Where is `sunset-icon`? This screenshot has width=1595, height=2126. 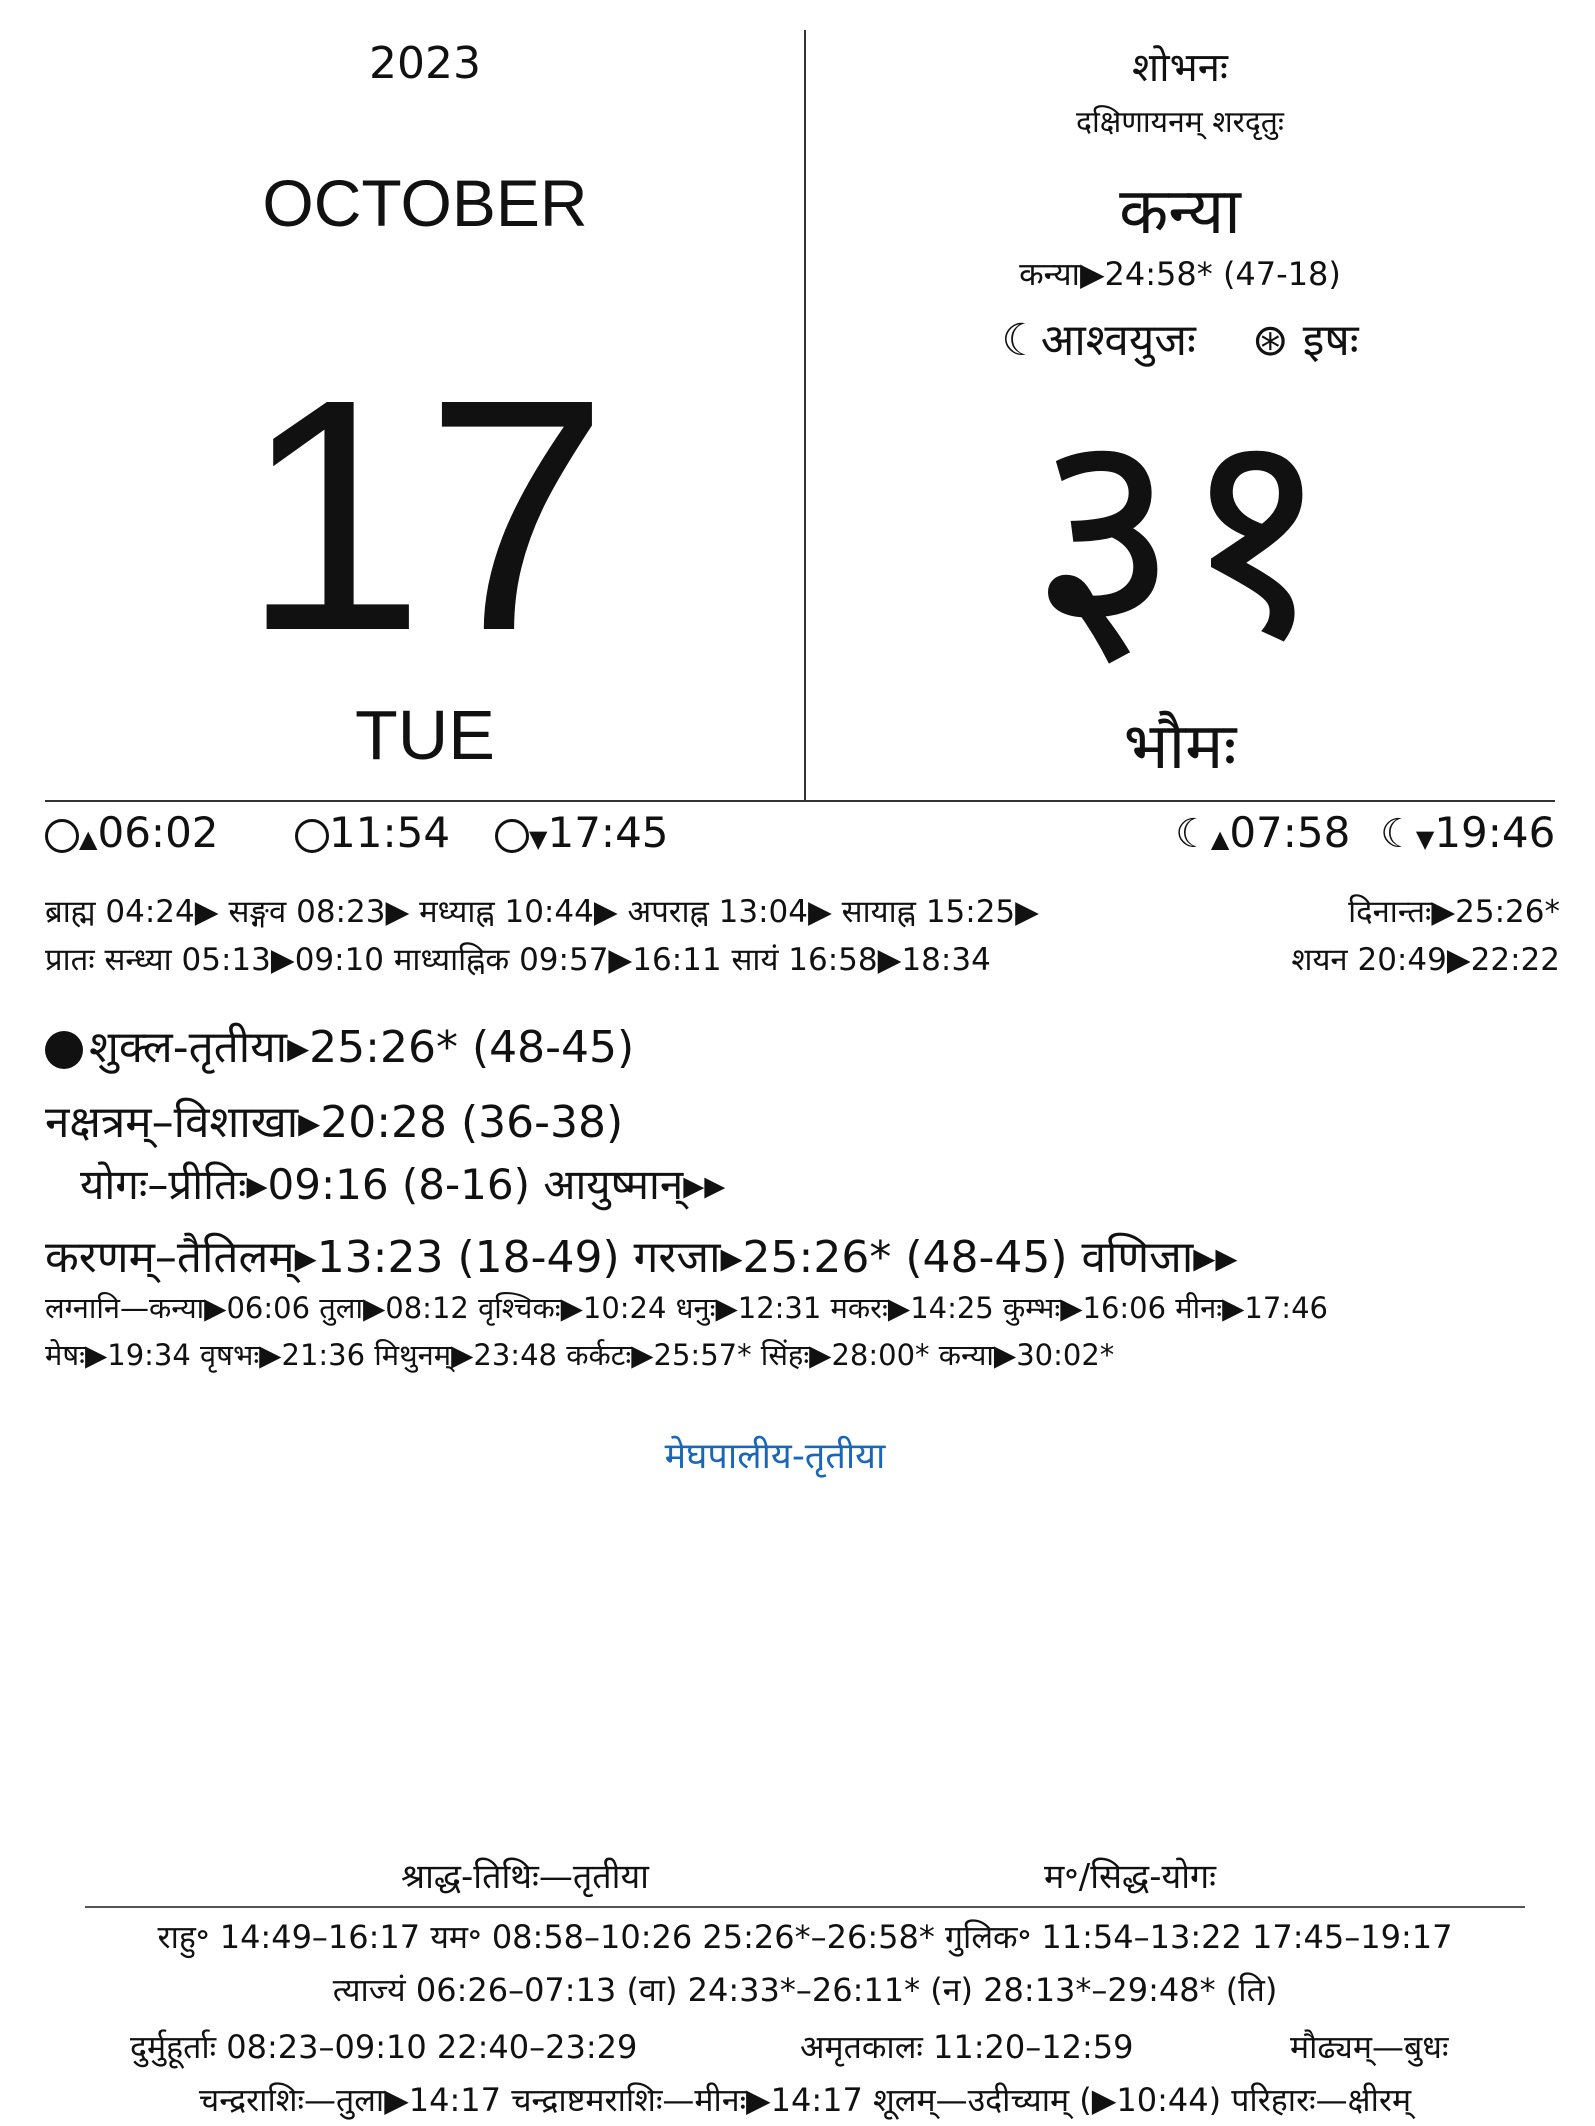 sunset-icon is located at coordinates (512, 835).